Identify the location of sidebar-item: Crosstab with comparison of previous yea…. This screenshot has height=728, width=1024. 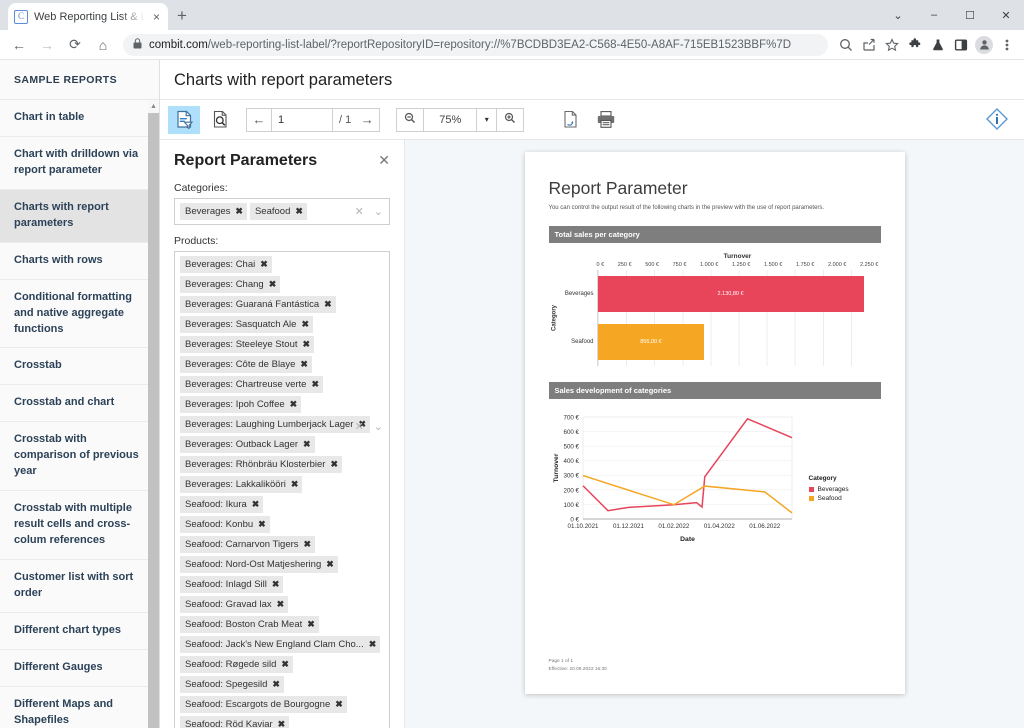
(79, 457).